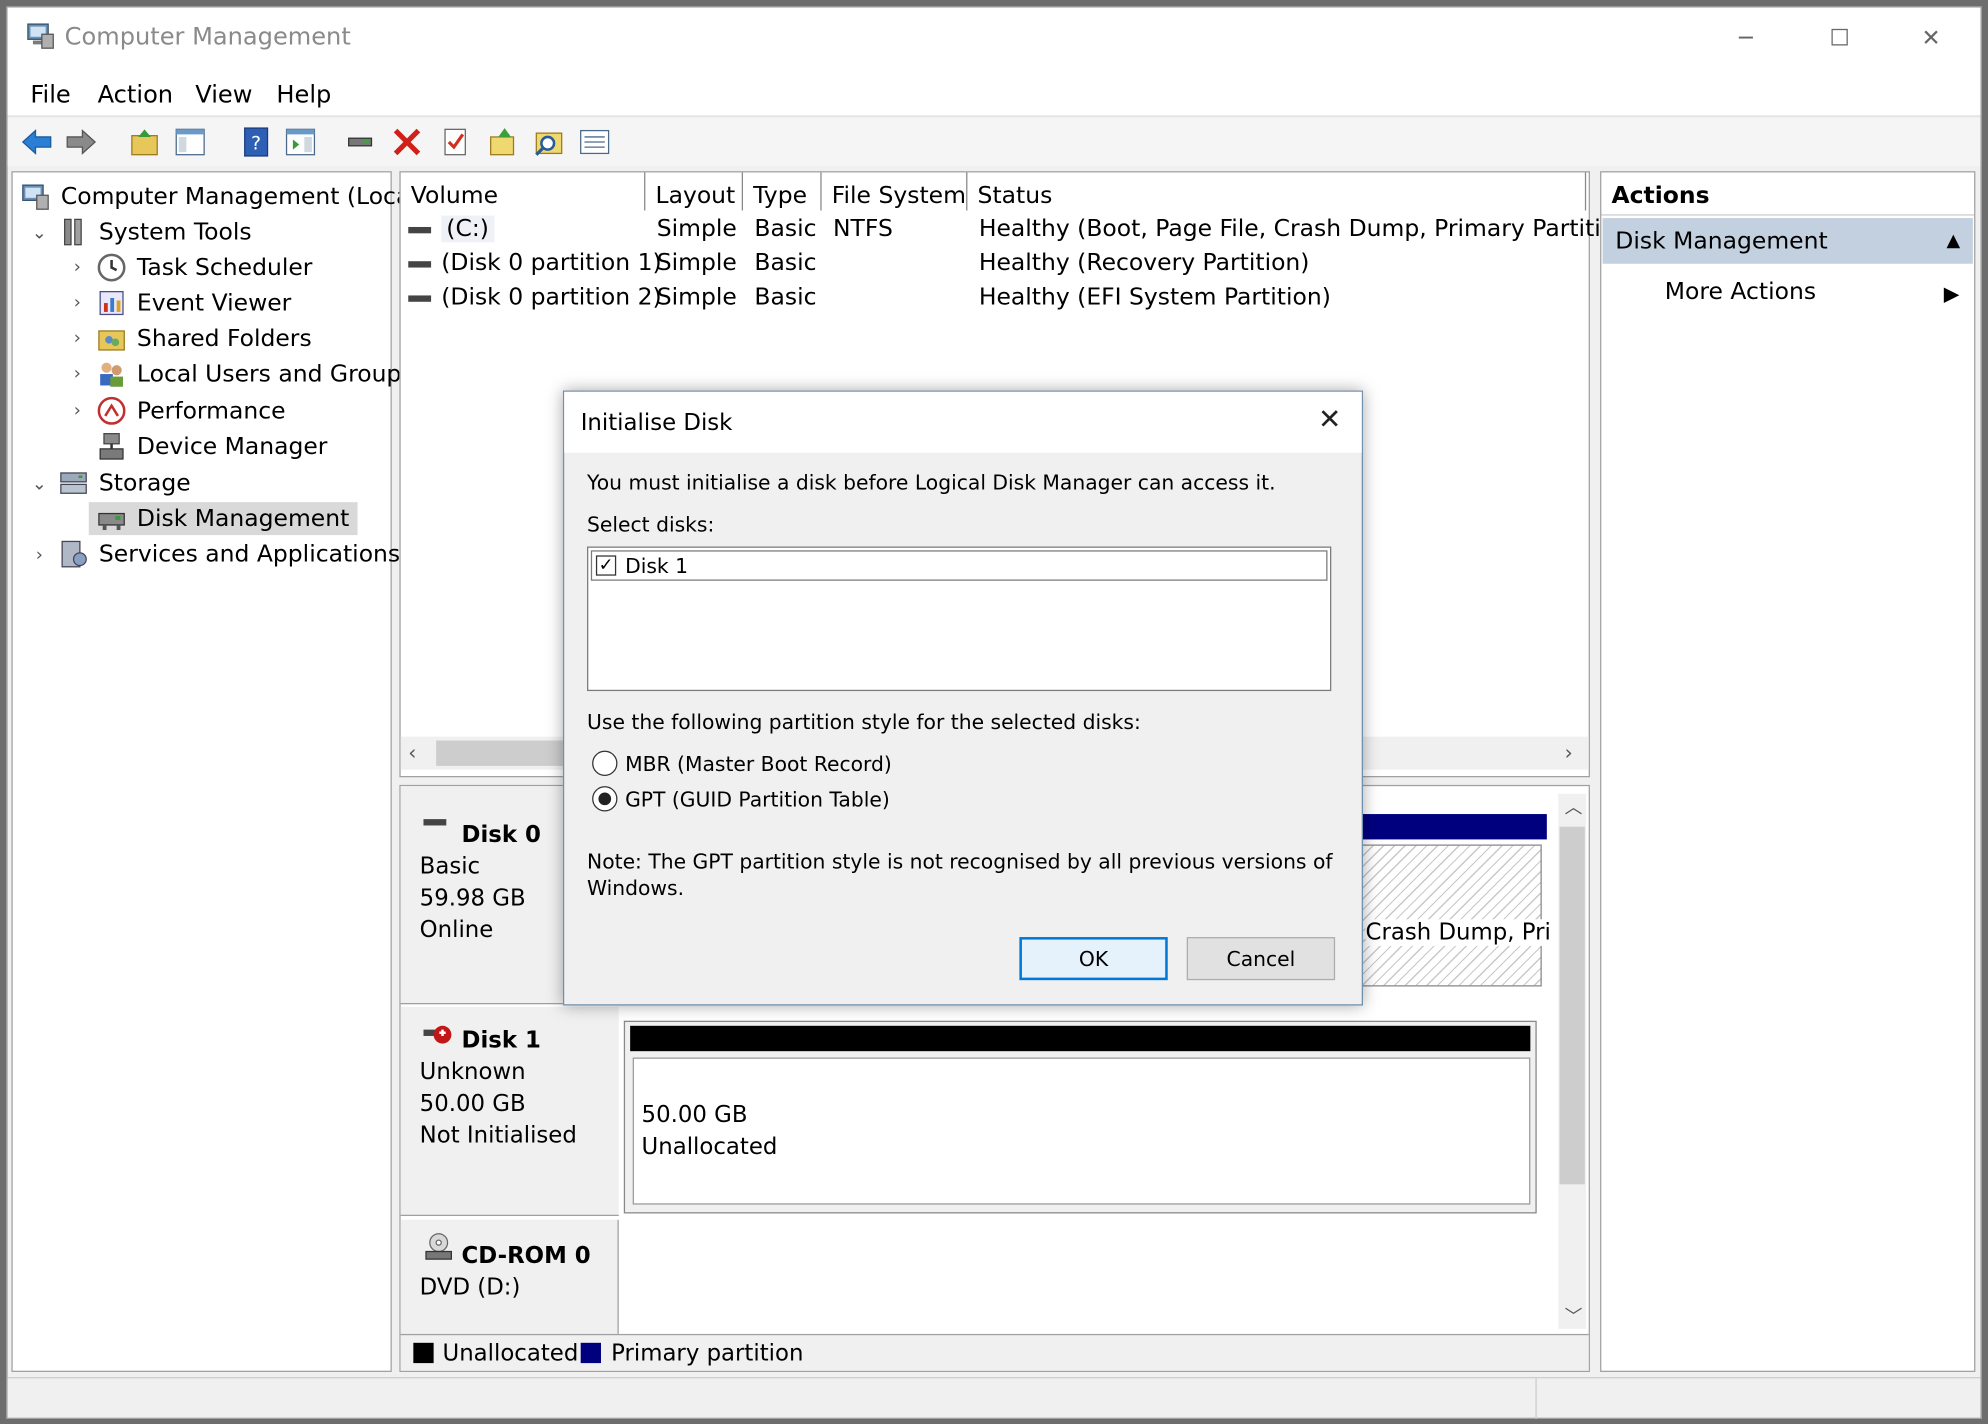  Describe the element at coordinates (694, 191) in the screenshot. I see `column-header-layout: Layout` at that location.